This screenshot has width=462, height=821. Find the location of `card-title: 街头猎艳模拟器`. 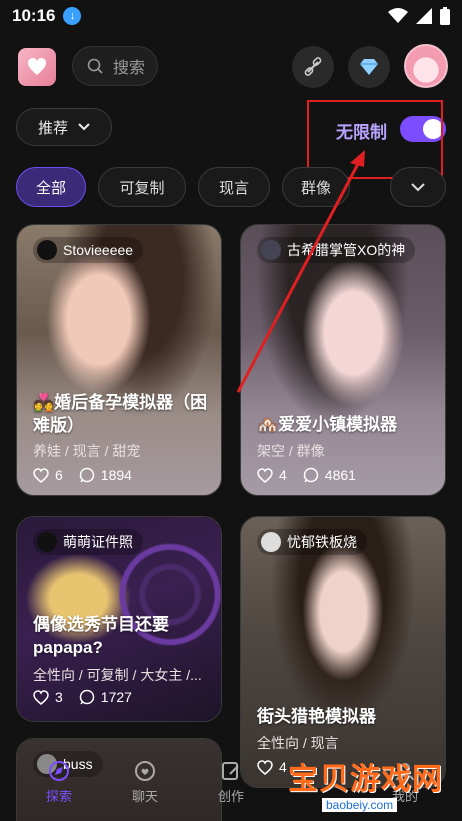

card-title: 街头猎艳模拟器 is located at coordinates (316, 716).